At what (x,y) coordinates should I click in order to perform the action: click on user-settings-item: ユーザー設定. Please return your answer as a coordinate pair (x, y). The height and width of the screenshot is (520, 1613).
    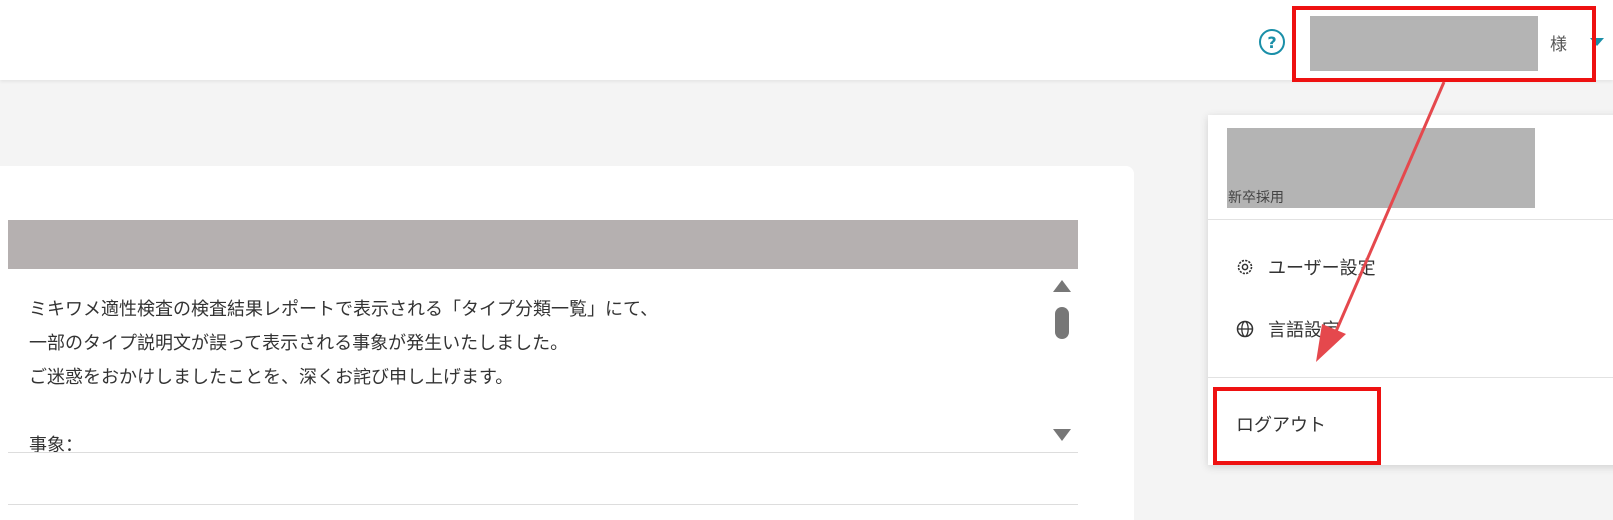
    Looking at the image, I should click on (1306, 267).